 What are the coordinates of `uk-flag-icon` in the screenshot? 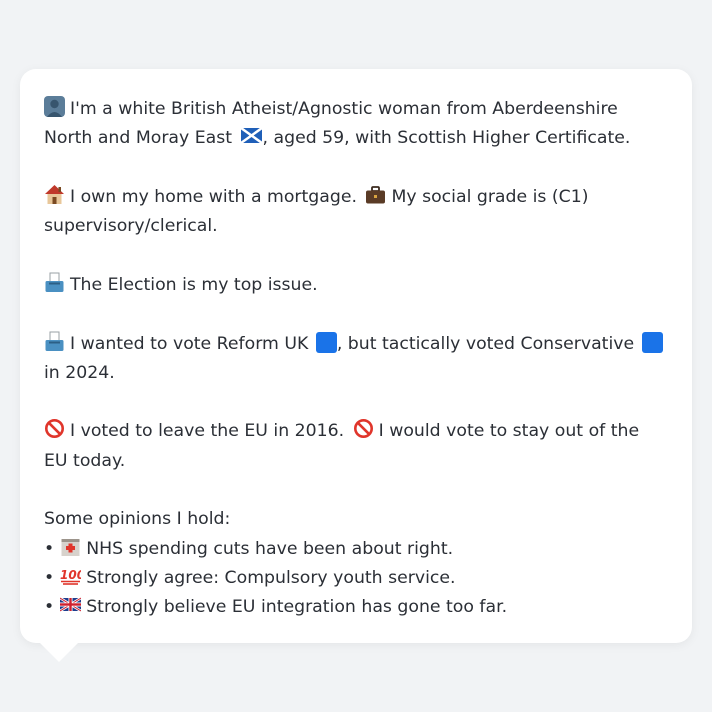 It's located at (71, 604).